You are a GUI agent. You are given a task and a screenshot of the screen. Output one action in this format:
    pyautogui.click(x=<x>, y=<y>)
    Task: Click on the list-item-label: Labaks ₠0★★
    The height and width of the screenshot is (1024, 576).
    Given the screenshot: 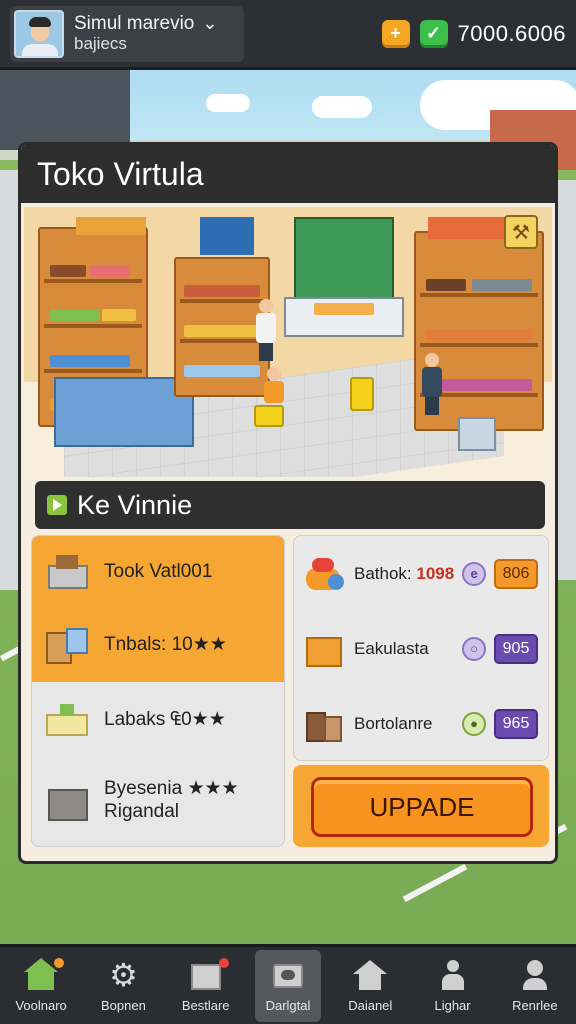 What is the action you would take?
    pyautogui.click(x=165, y=719)
    